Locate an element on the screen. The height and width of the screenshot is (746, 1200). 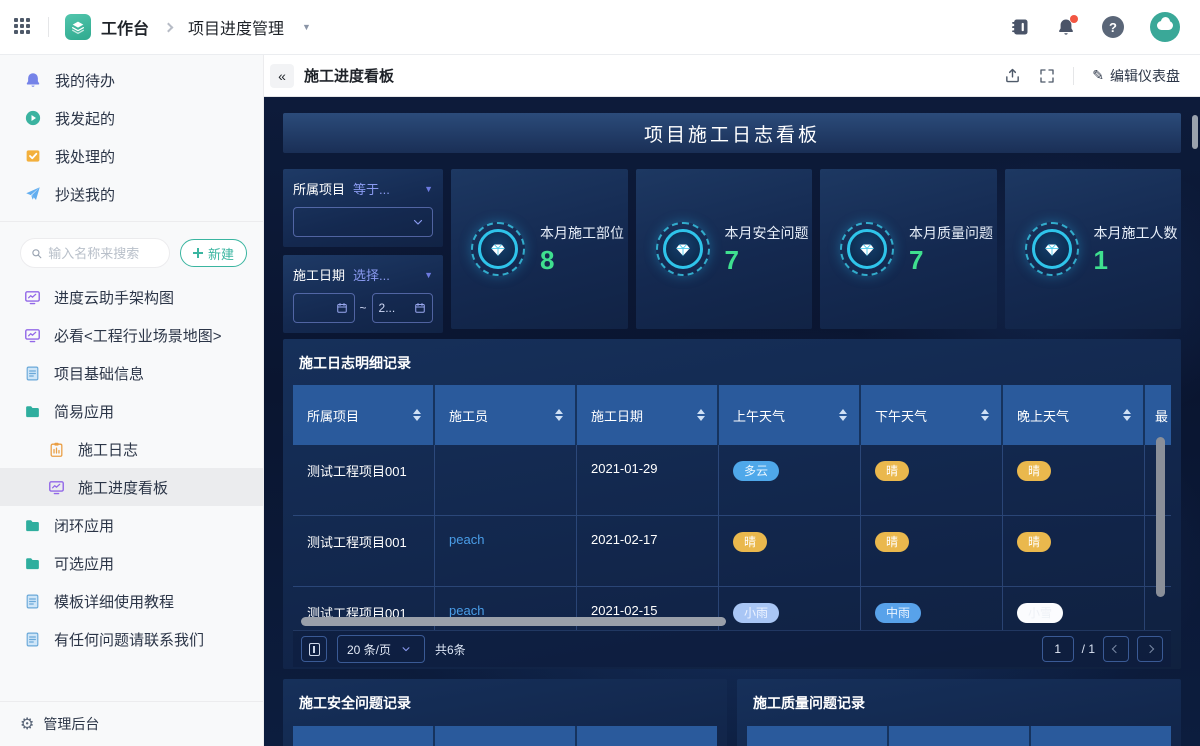
vertical-scrollbar is located at coordinates (1160, 517).